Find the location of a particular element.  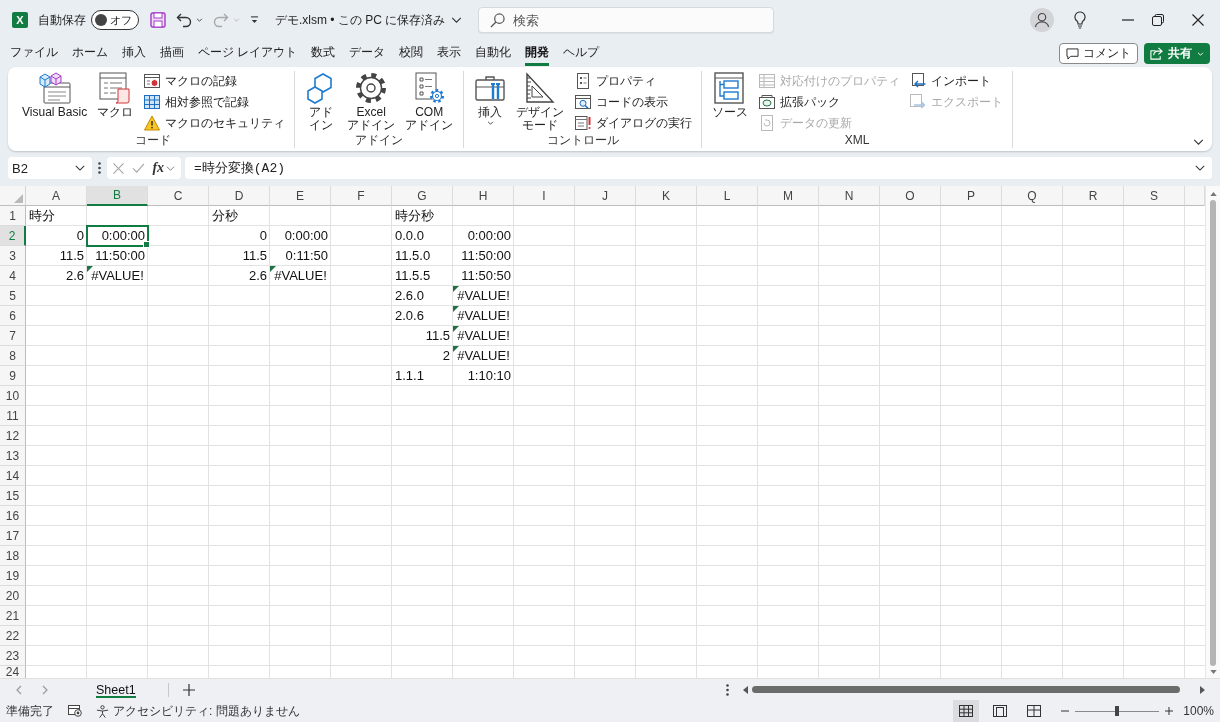

row-header: 22 is located at coordinates (13, 636).